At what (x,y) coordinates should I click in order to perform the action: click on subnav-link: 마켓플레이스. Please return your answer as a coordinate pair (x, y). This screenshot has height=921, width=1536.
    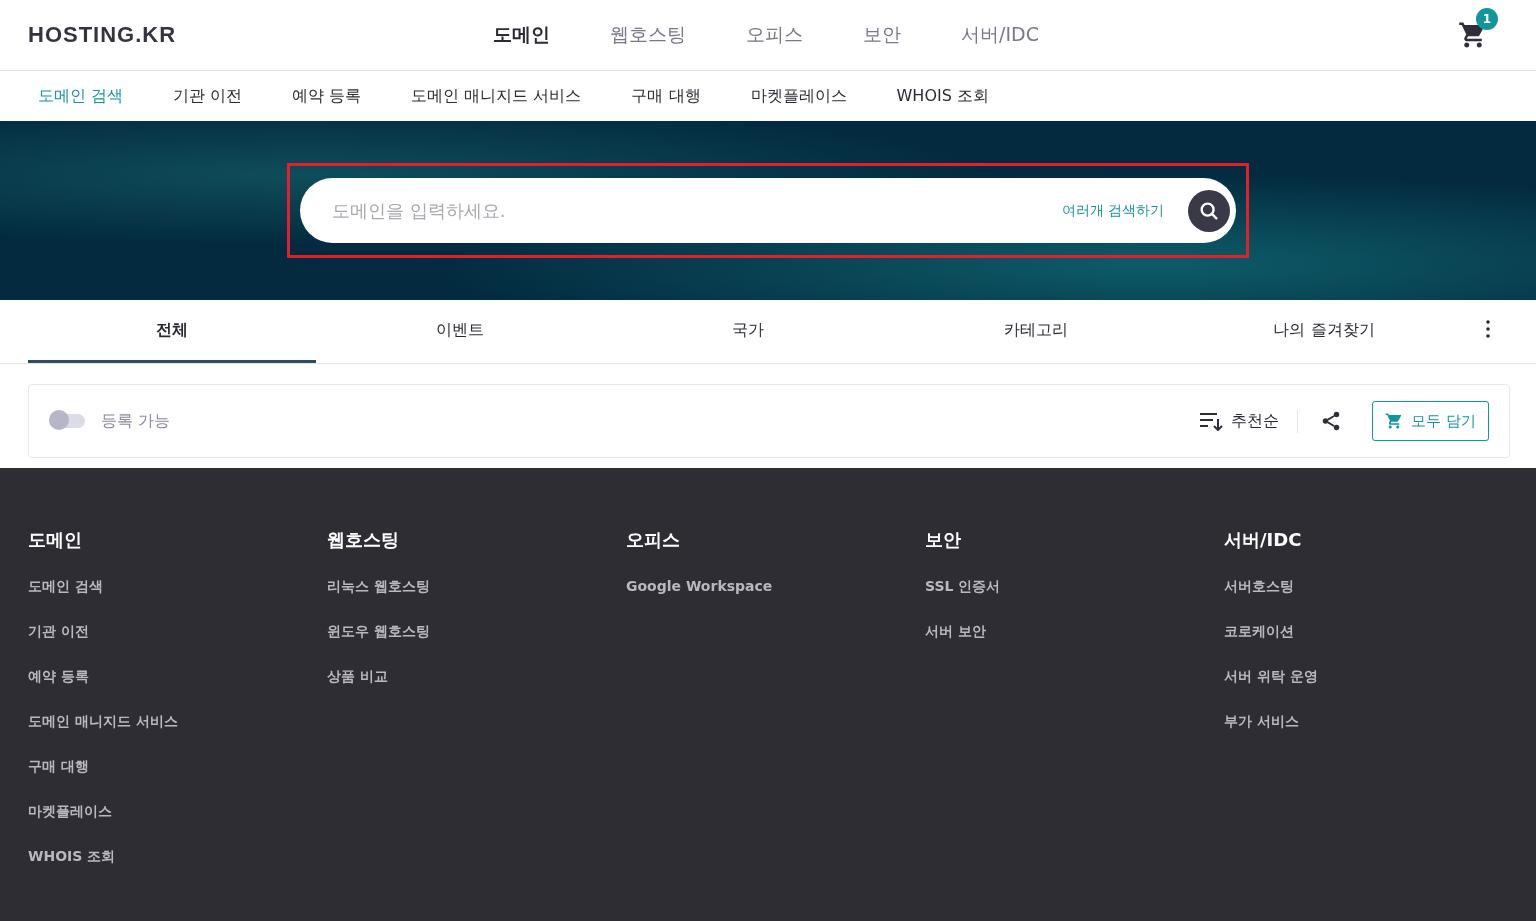
    Looking at the image, I should click on (798, 96).